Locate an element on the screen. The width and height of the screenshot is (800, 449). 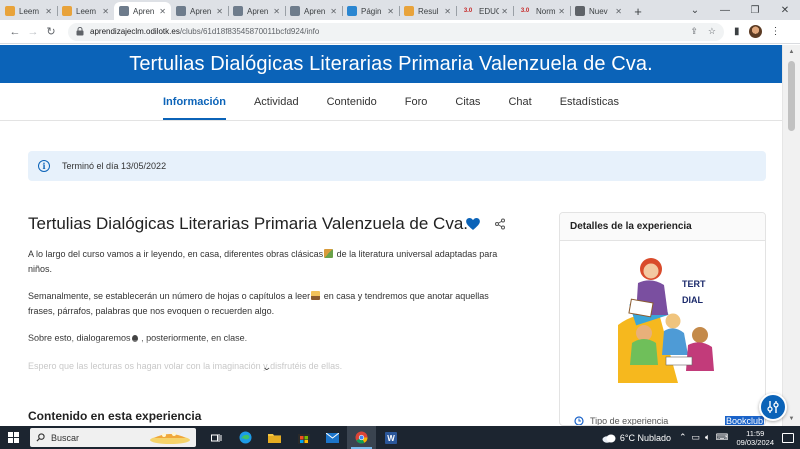
browser-tab: Resul ✕ is located at coordinates (427, 11).